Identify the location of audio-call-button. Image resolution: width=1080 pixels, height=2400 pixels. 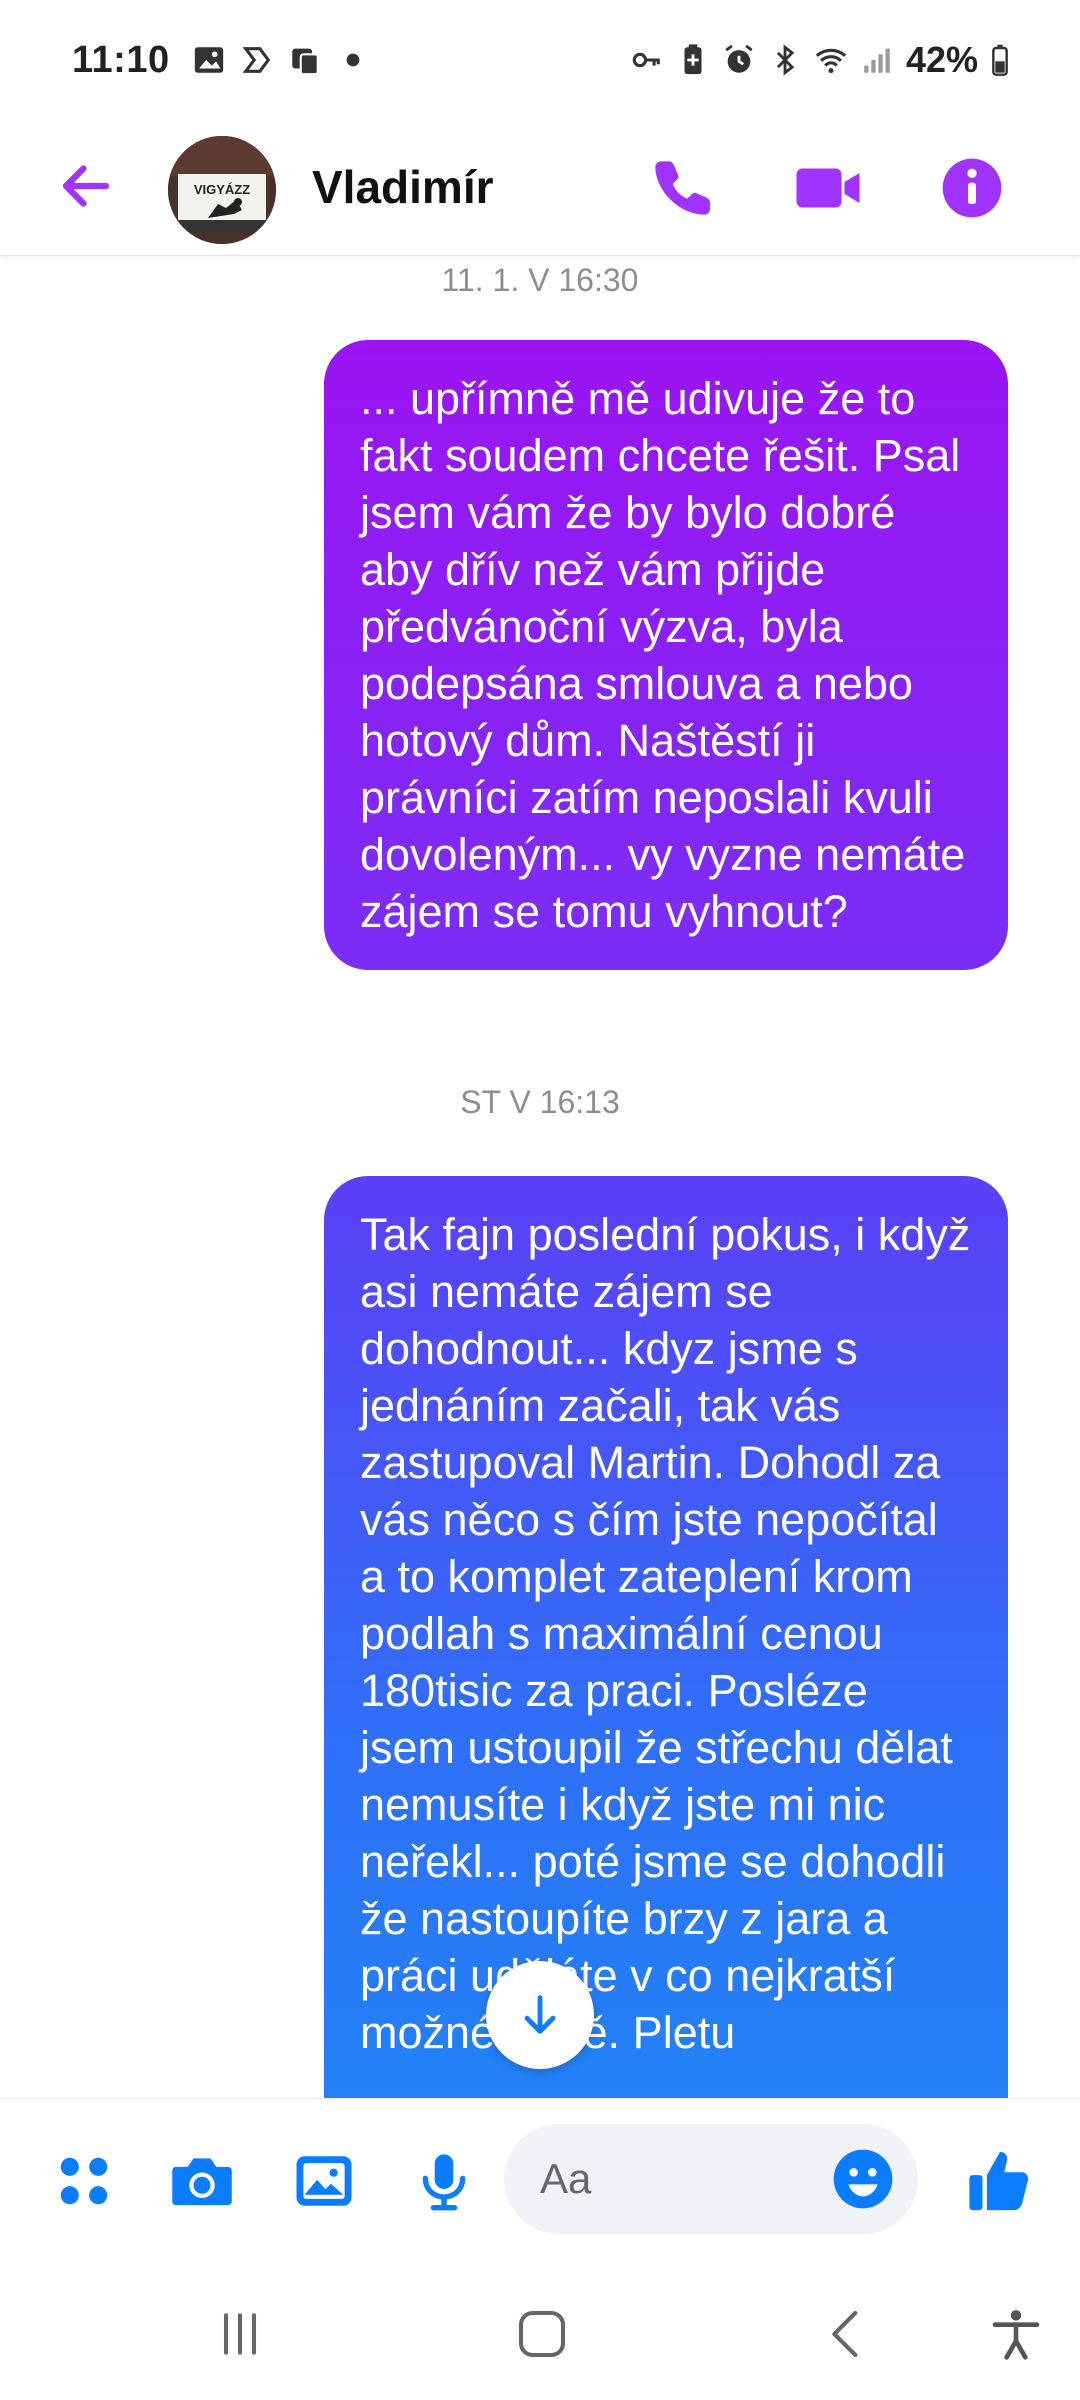
(682, 188).